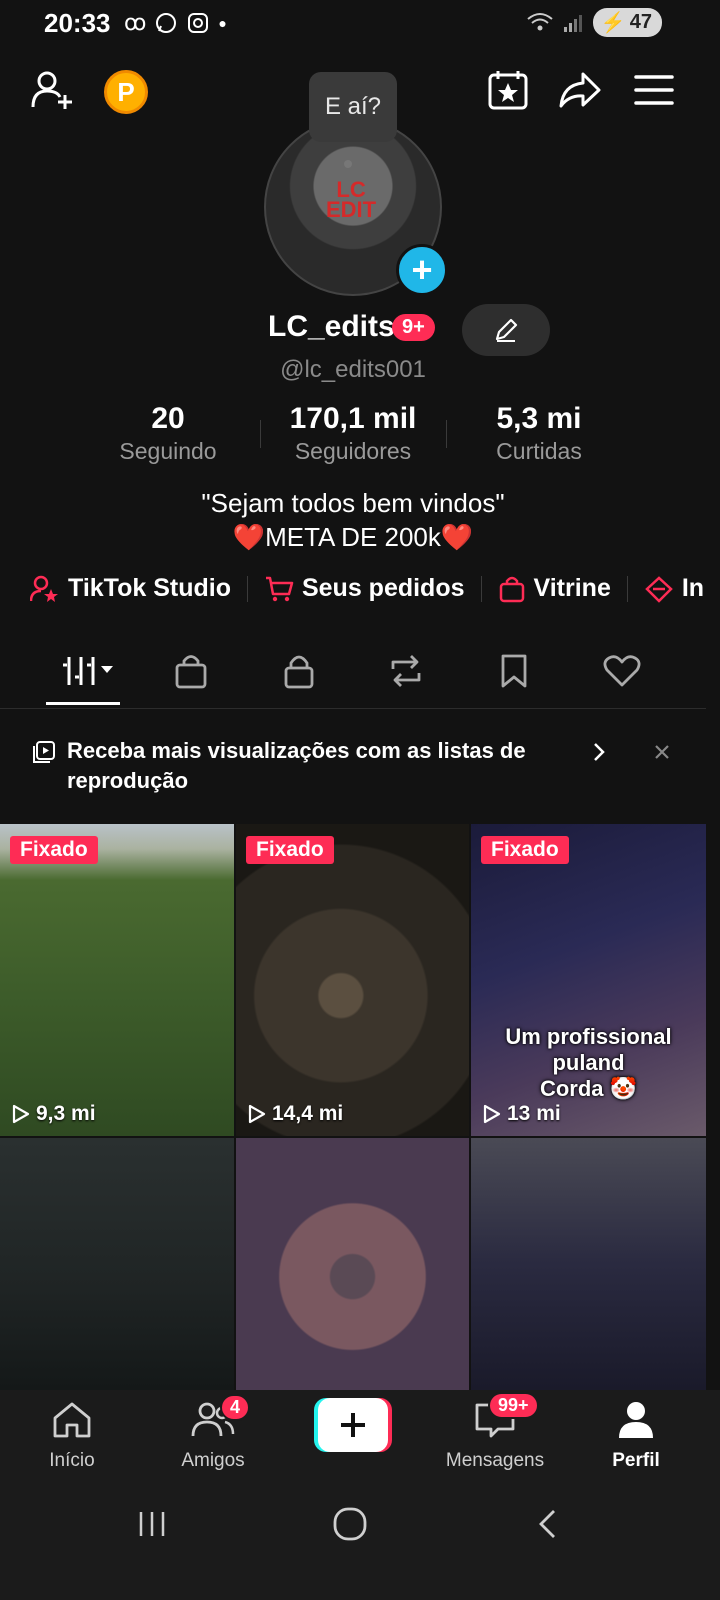  What do you see at coordinates (364, 588) in the screenshot?
I see `orders-link: Seus pedidos` at bounding box center [364, 588].